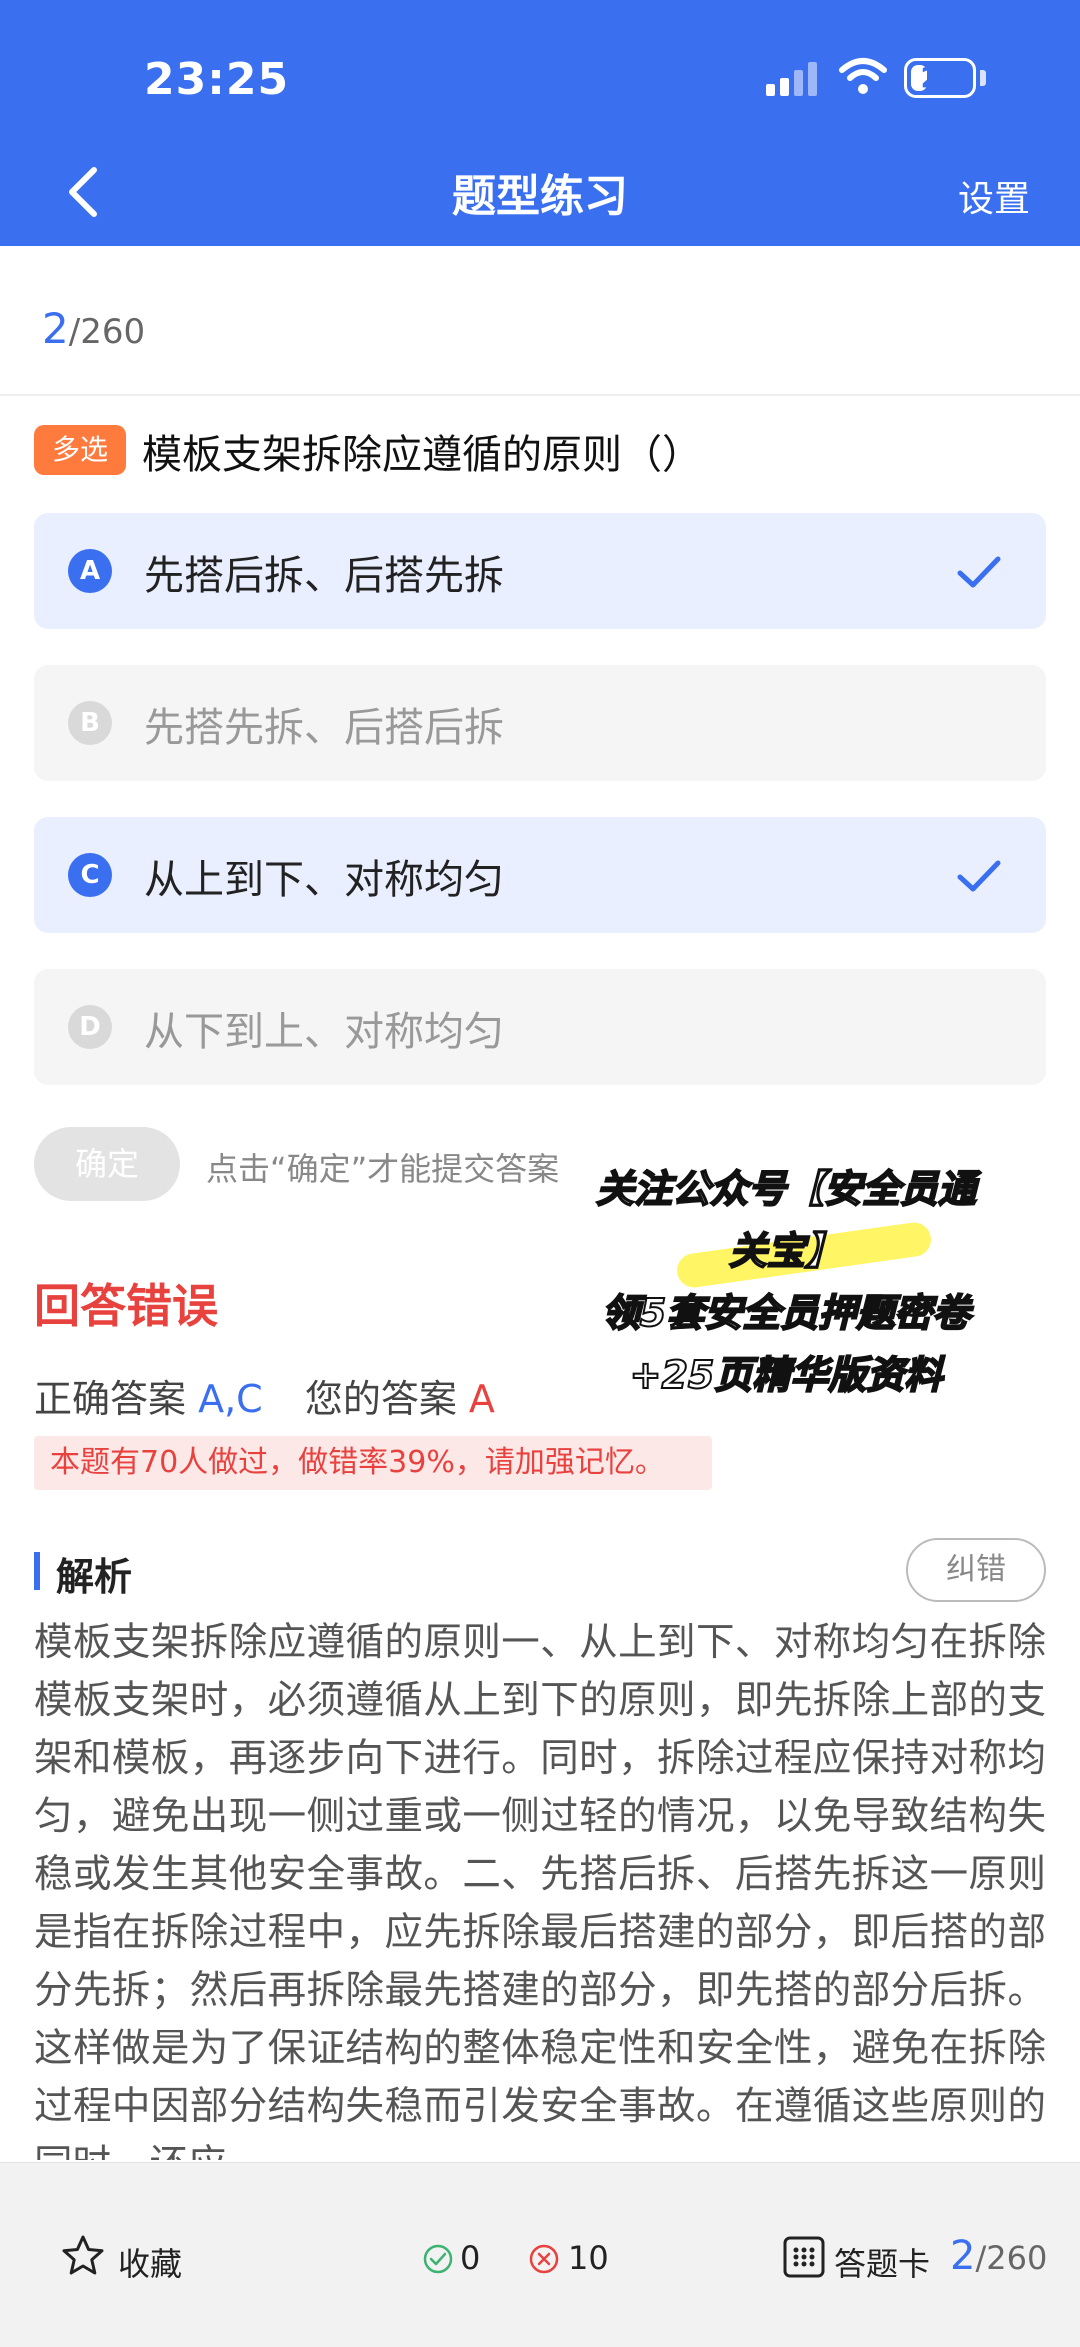 The width and height of the screenshot is (1080, 2347). Describe the element at coordinates (37, 1571) in the screenshot. I see `analysis-accent-bar` at that location.